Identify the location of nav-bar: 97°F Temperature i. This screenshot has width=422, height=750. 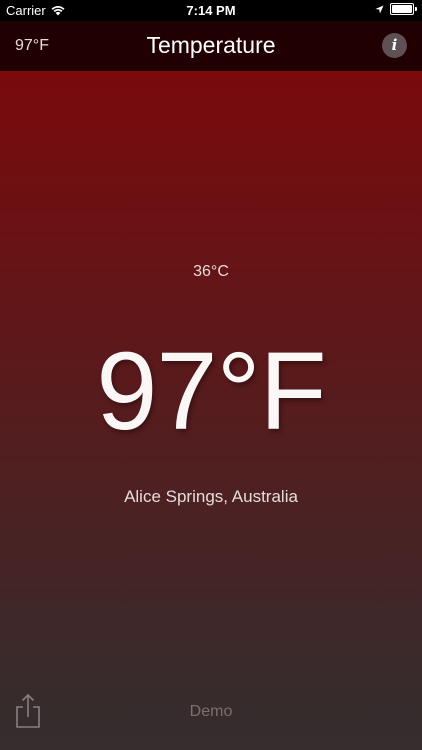
(211, 46).